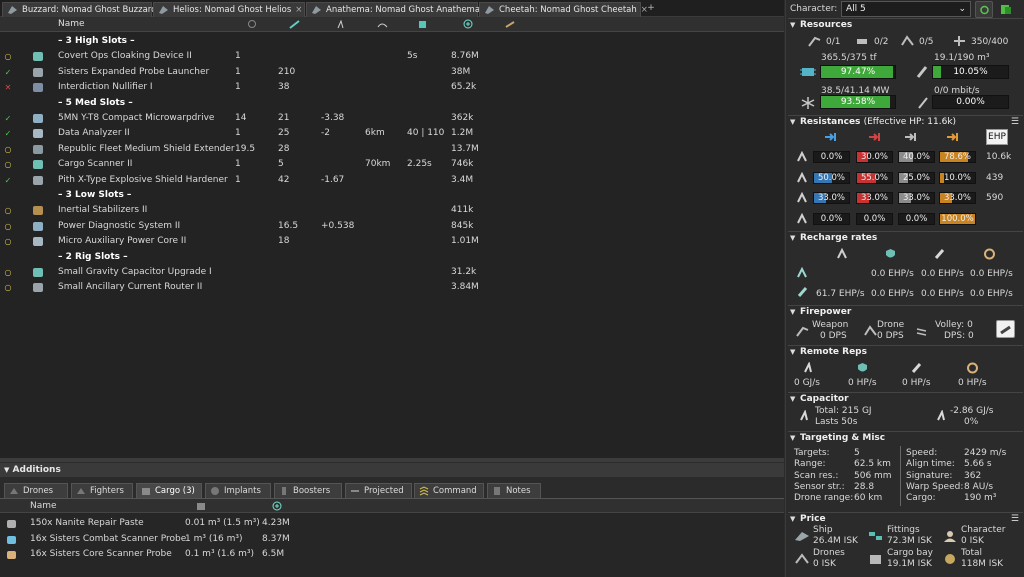 The height and width of the screenshot is (577, 1024). I want to click on duration-column-icon, so click(422, 24).